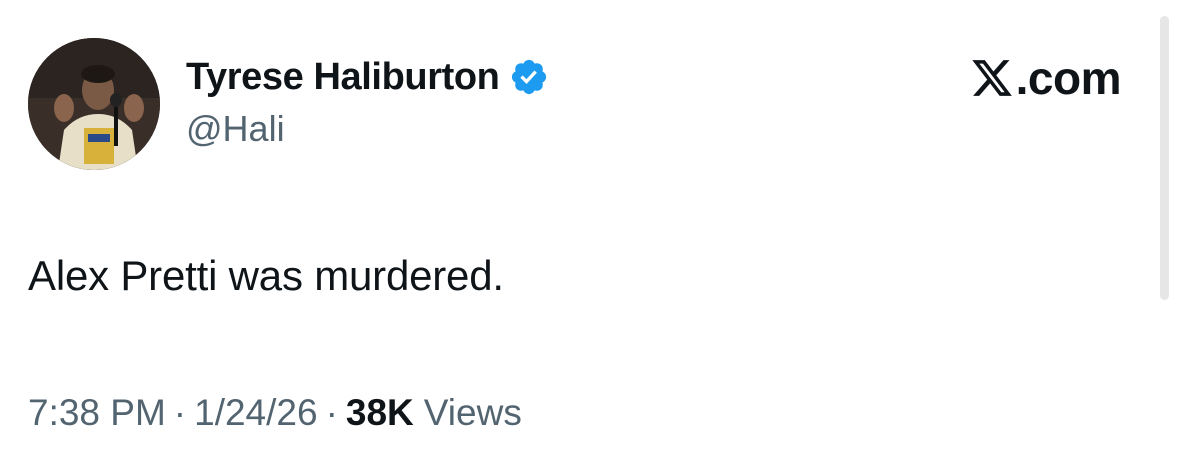 This screenshot has height=471, width=1179. I want to click on tweet-date: 1/24/26, so click(255, 413).